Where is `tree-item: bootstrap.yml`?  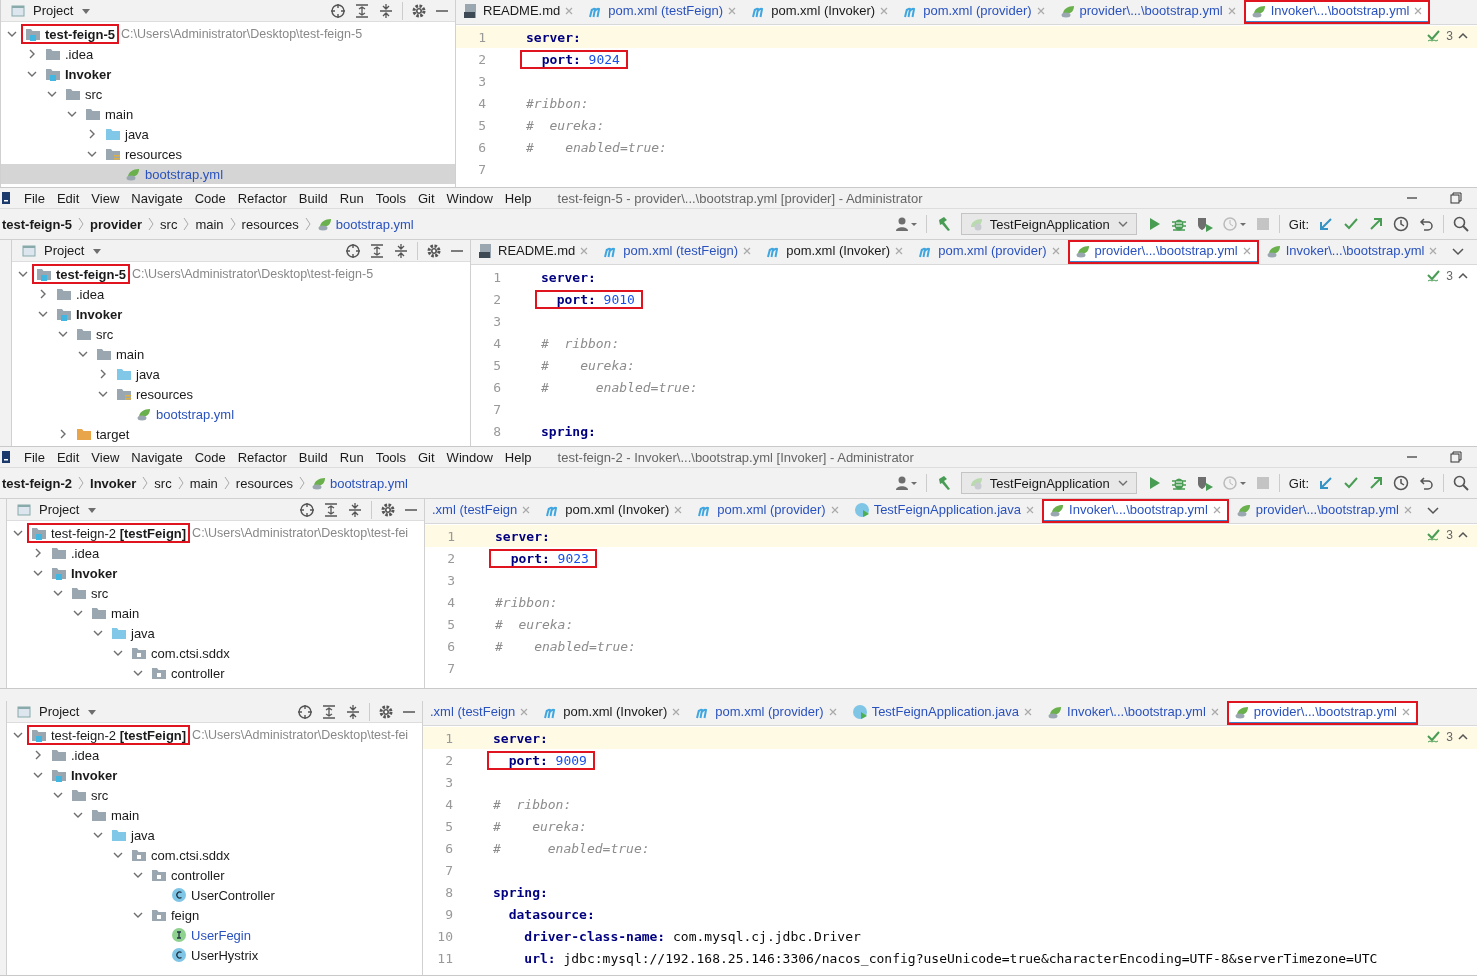 tree-item: bootstrap.yml is located at coordinates (228, 174).